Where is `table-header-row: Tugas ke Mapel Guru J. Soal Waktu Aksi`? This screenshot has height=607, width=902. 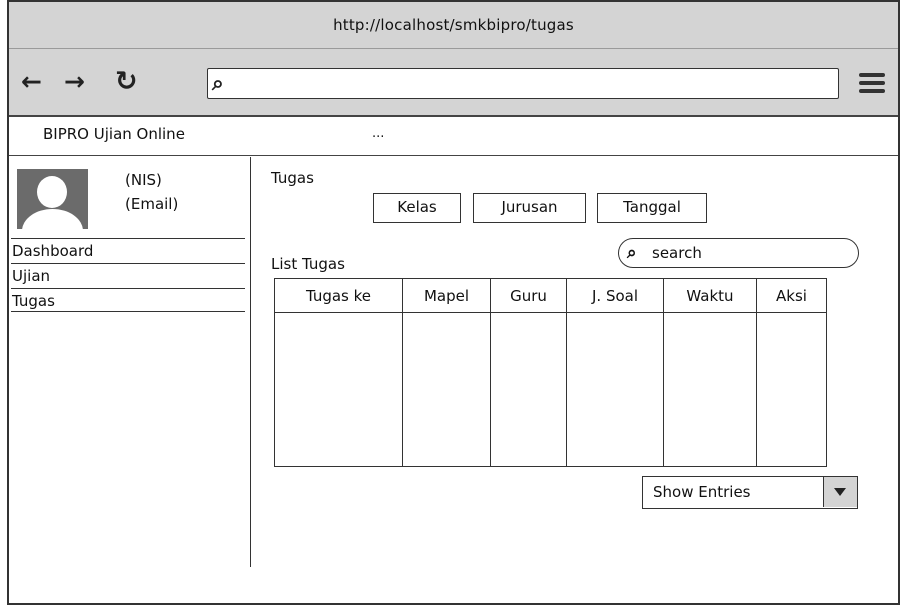 table-header-row: Tugas ke Mapel Guru J. Soal Waktu Aksi is located at coordinates (550, 295).